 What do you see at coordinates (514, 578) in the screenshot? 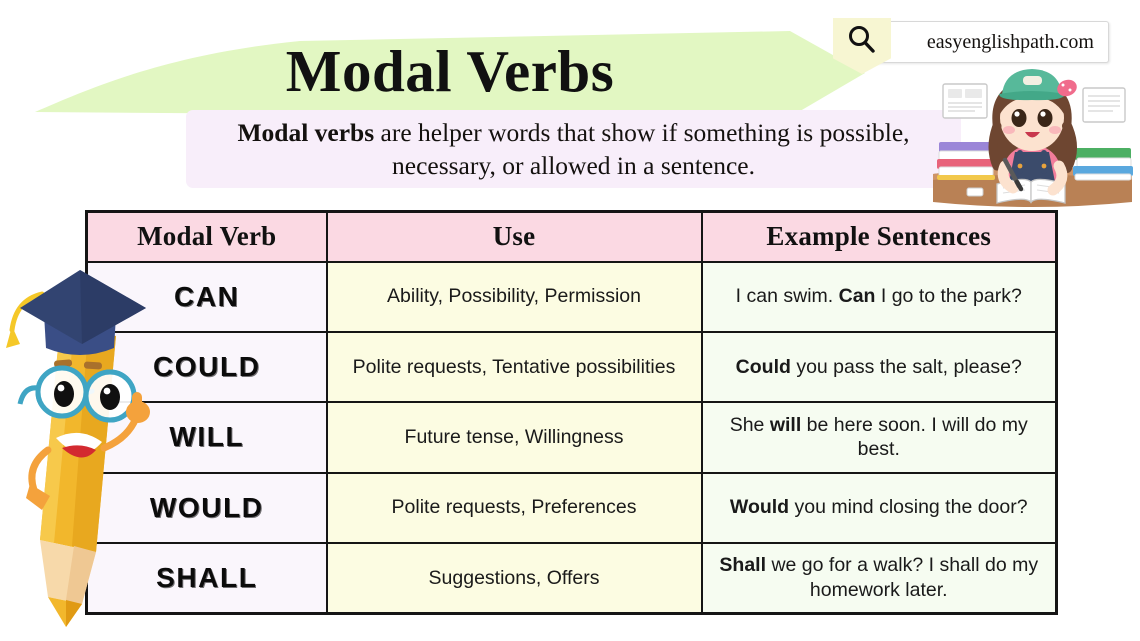
I see `cell-use: Suggestions, Offers` at bounding box center [514, 578].